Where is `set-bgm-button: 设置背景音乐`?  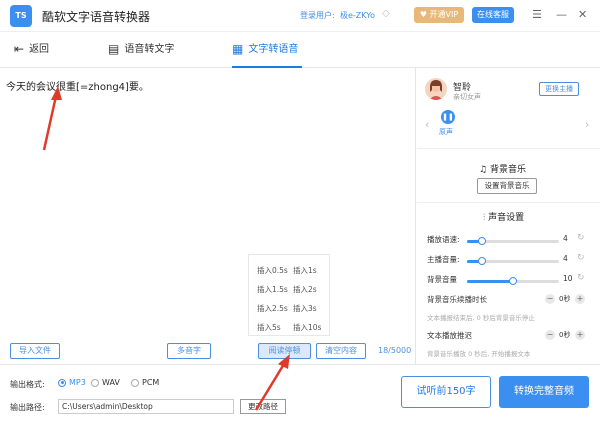 set-bgm-button: 设置背景音乐 is located at coordinates (507, 186).